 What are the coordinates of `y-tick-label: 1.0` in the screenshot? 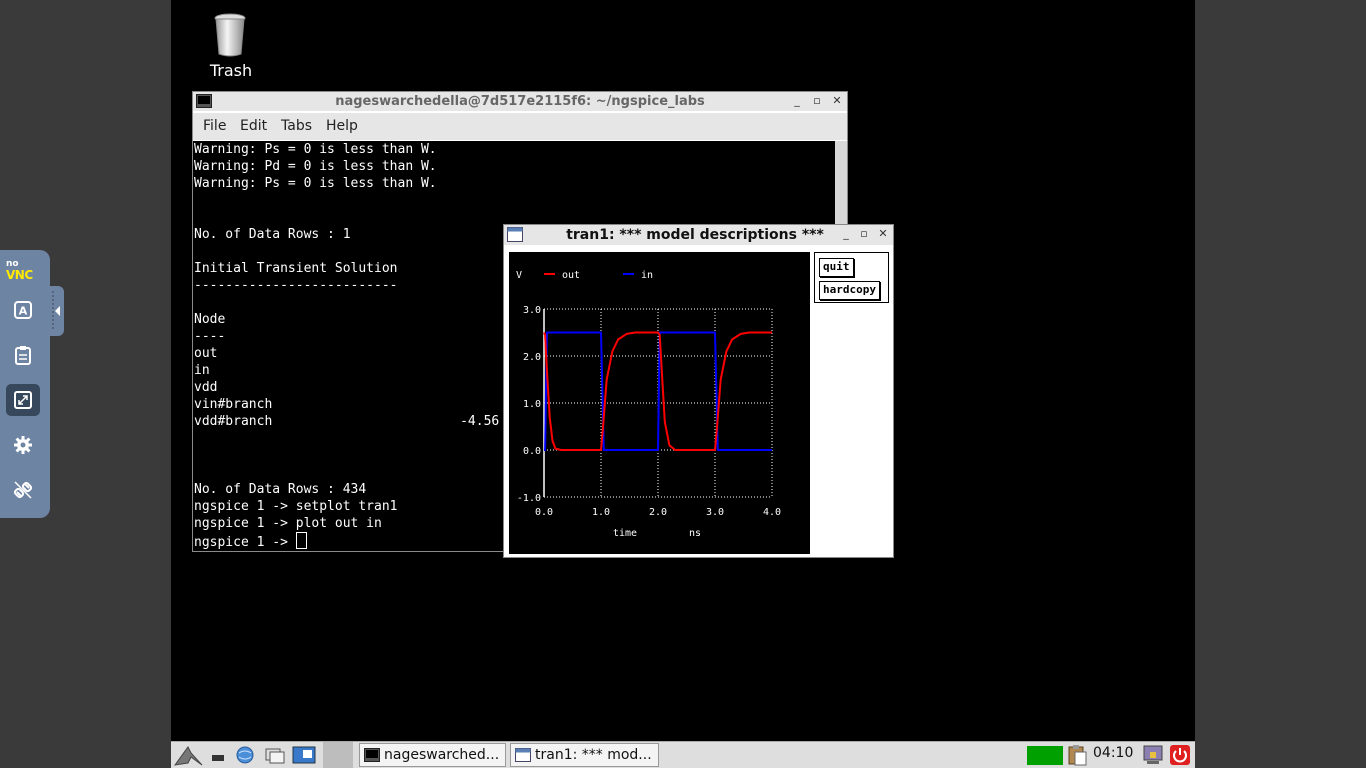 It's located at (532, 404).